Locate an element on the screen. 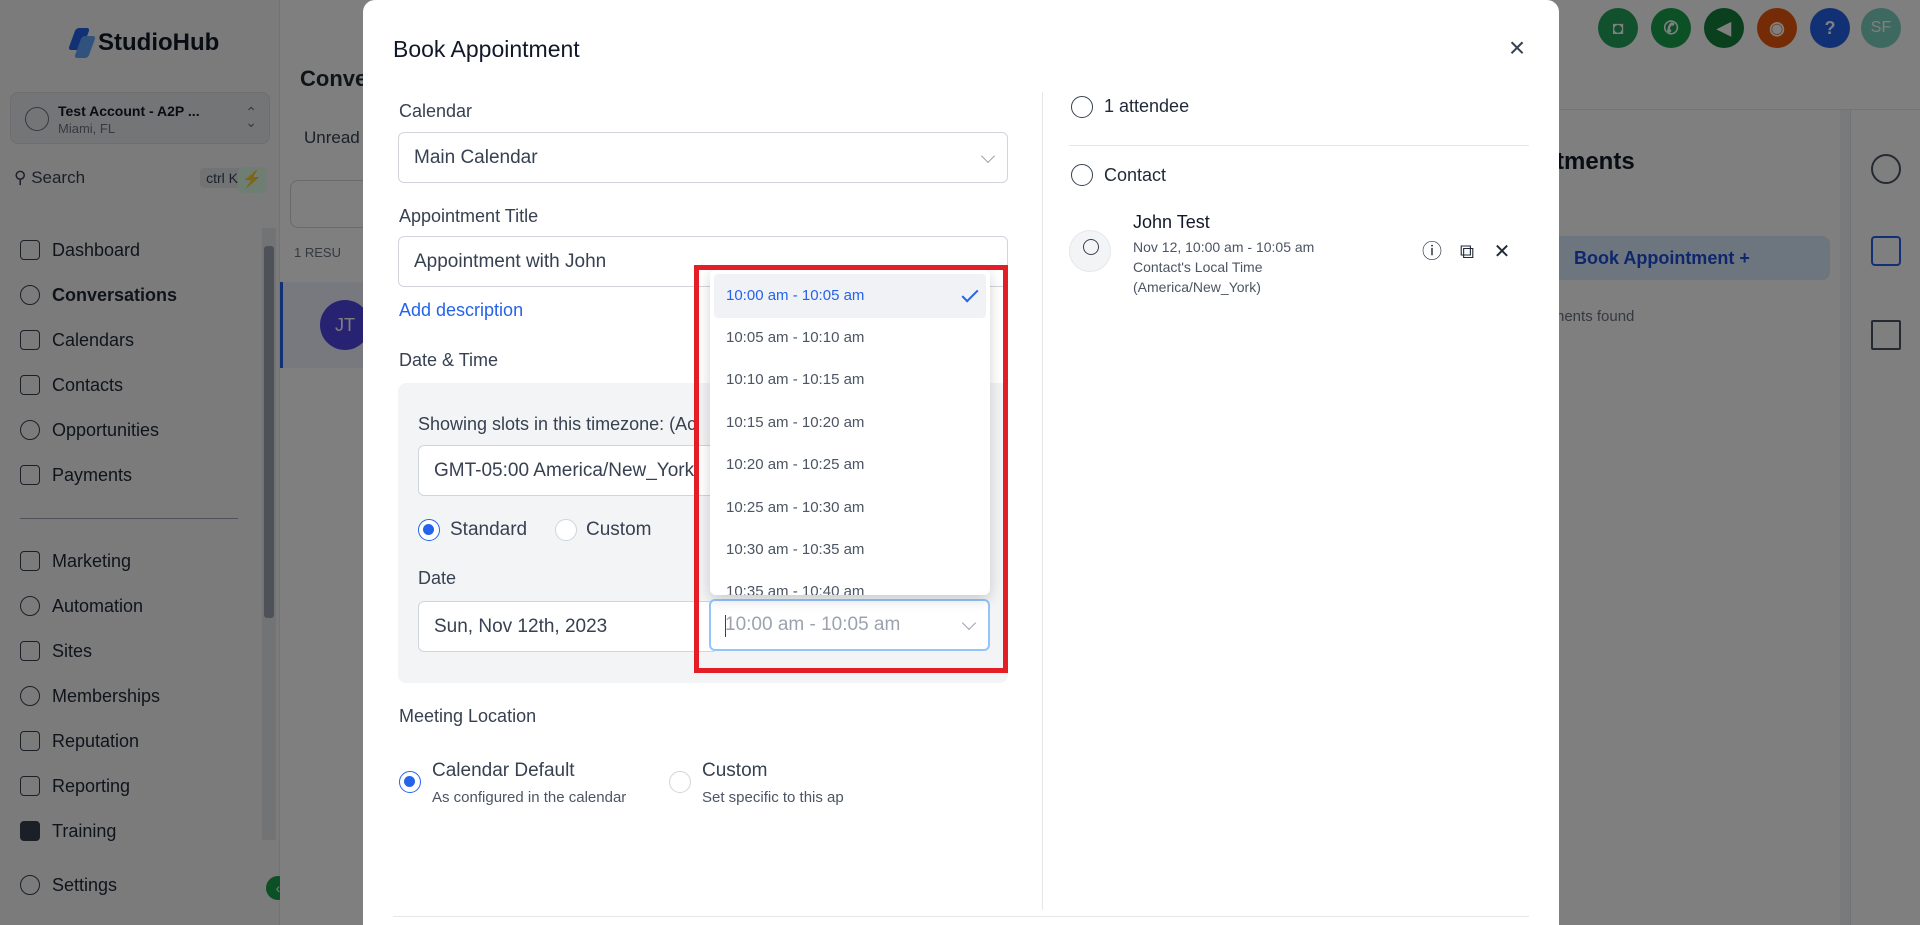 The height and width of the screenshot is (925, 1920). custom-location-radio is located at coordinates (680, 782).